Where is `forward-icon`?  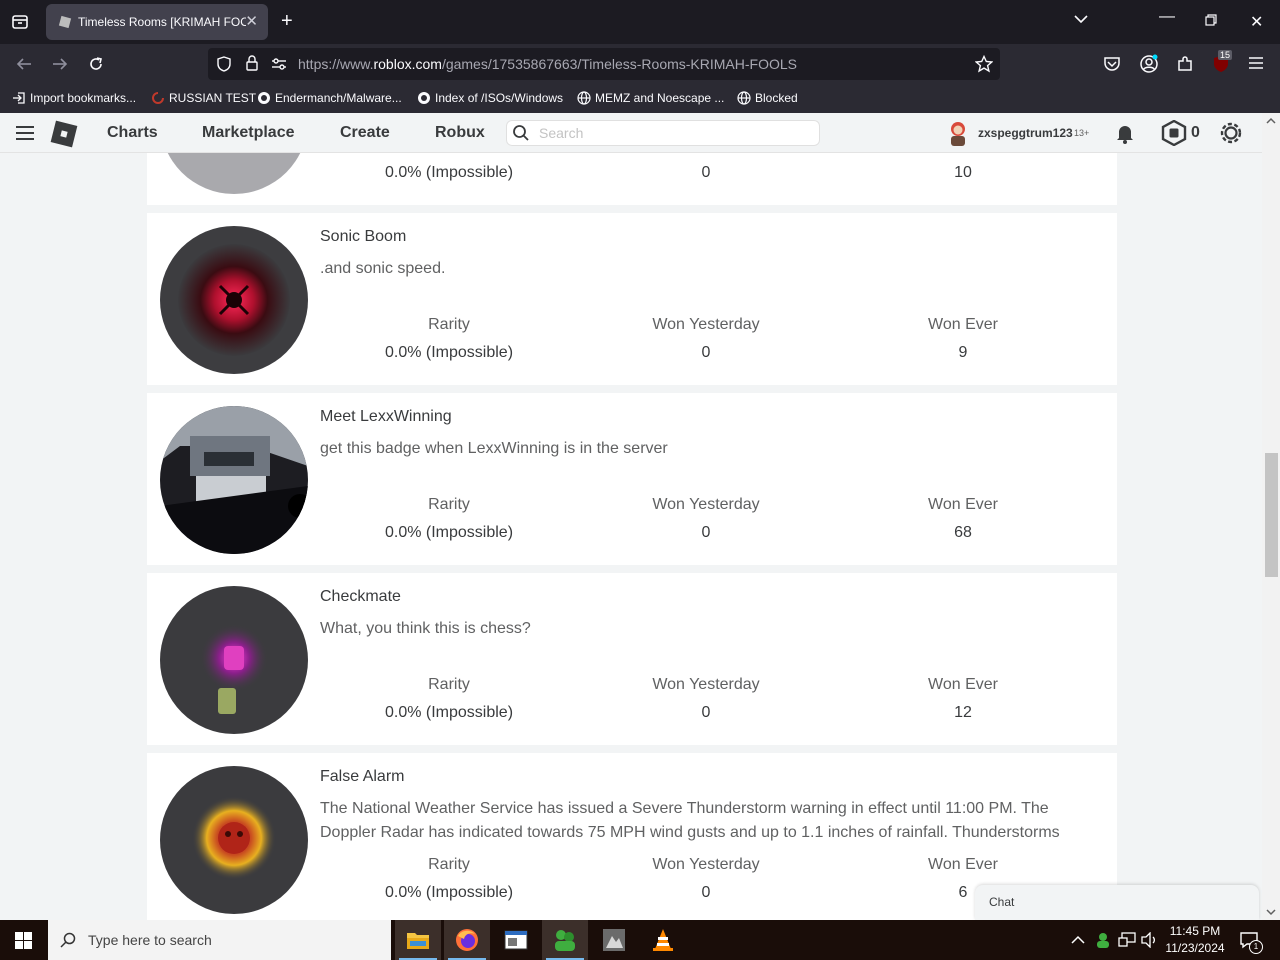 forward-icon is located at coordinates (60, 64).